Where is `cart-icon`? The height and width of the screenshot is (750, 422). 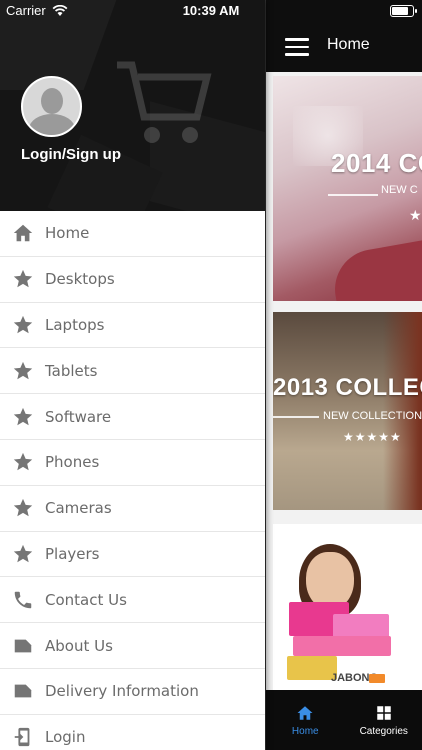
cart-icon is located at coordinates (164, 102).